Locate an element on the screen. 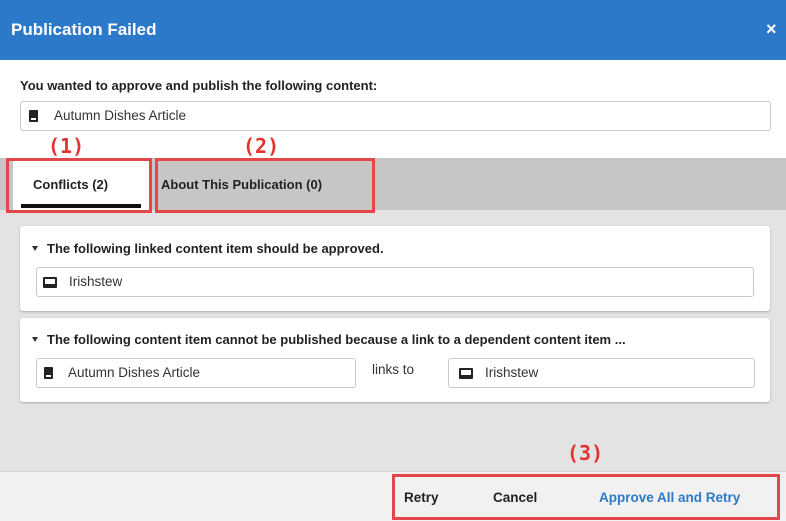 This screenshot has width=786, height=521. source-item-label: Autumn Dishes Article is located at coordinates (134, 372).